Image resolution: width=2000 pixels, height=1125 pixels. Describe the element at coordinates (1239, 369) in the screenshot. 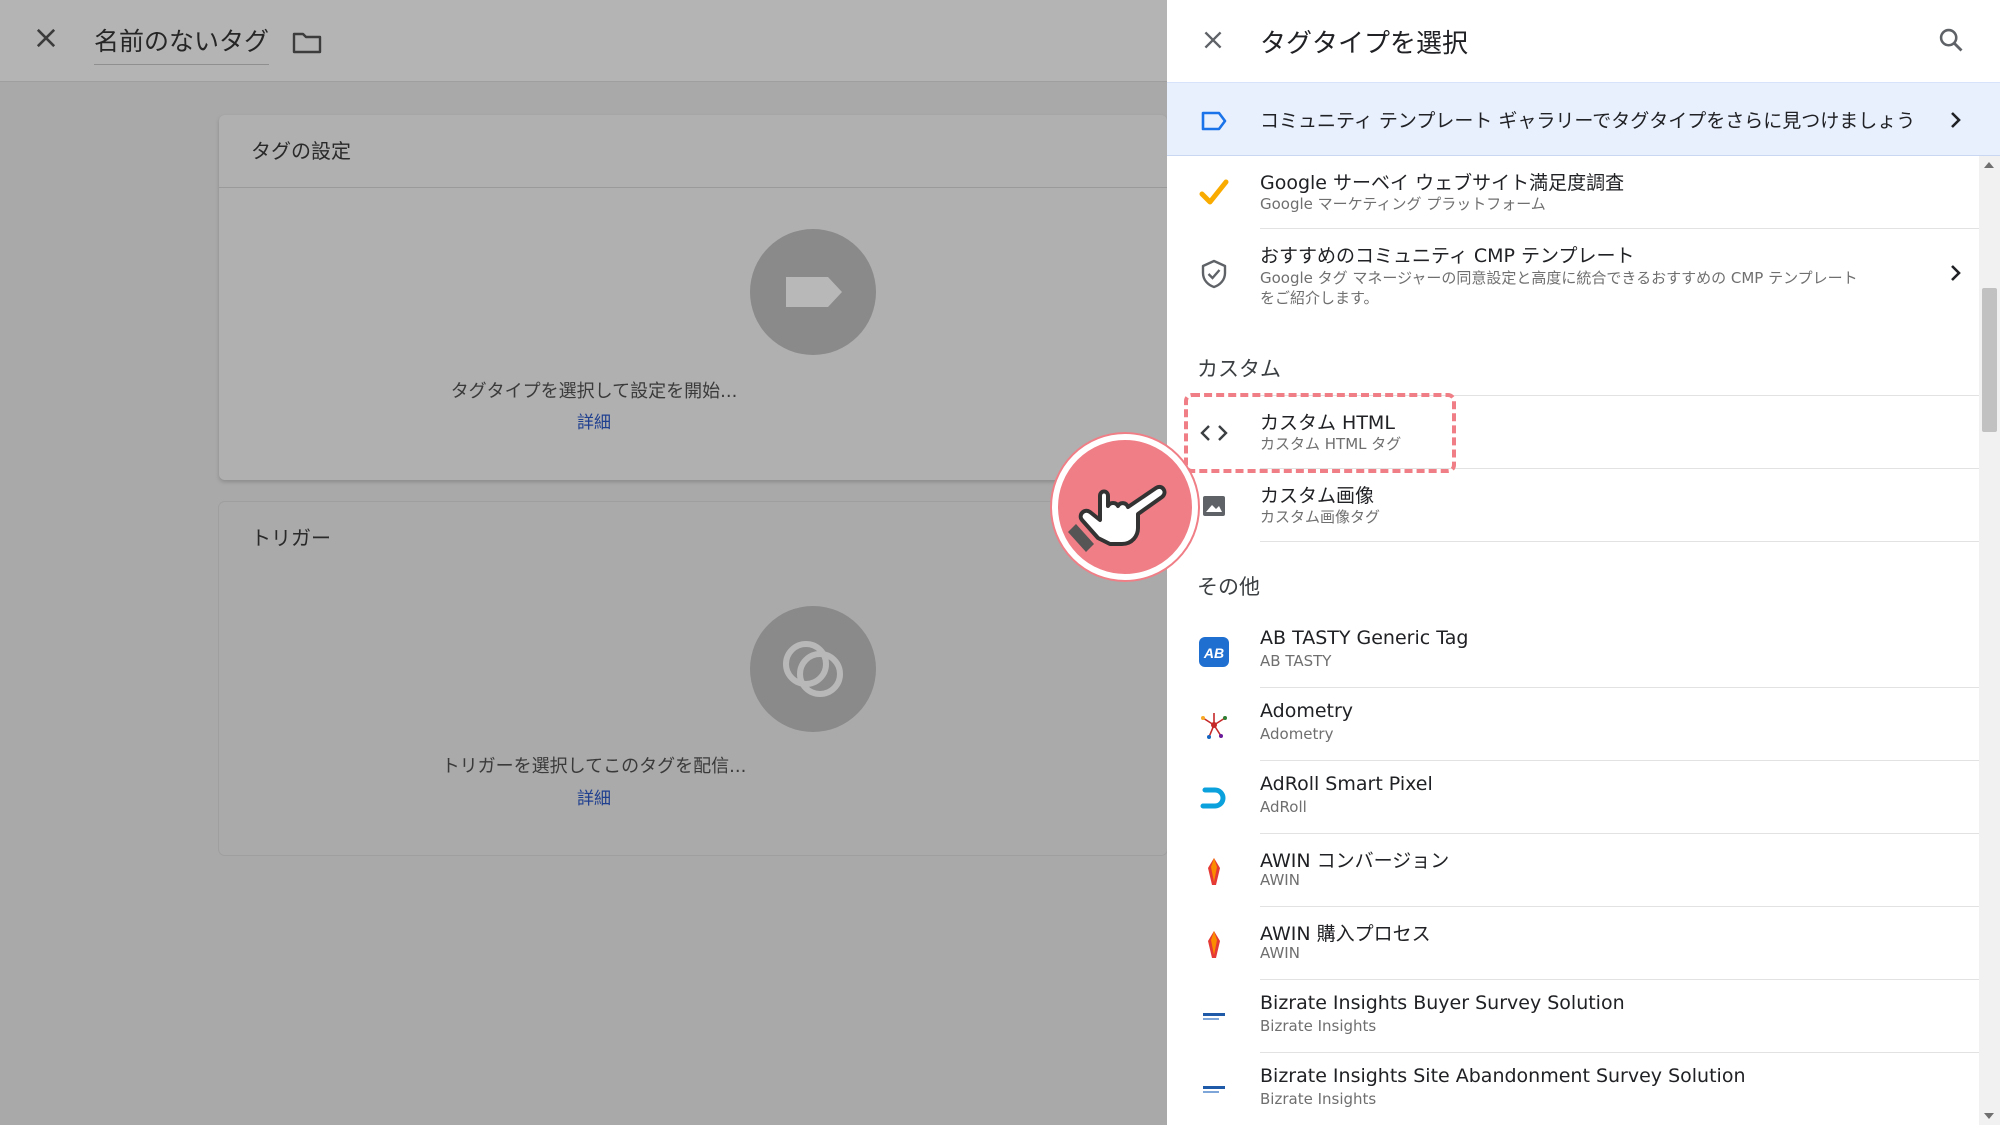

I see `section-header-custom: カスタム` at that location.